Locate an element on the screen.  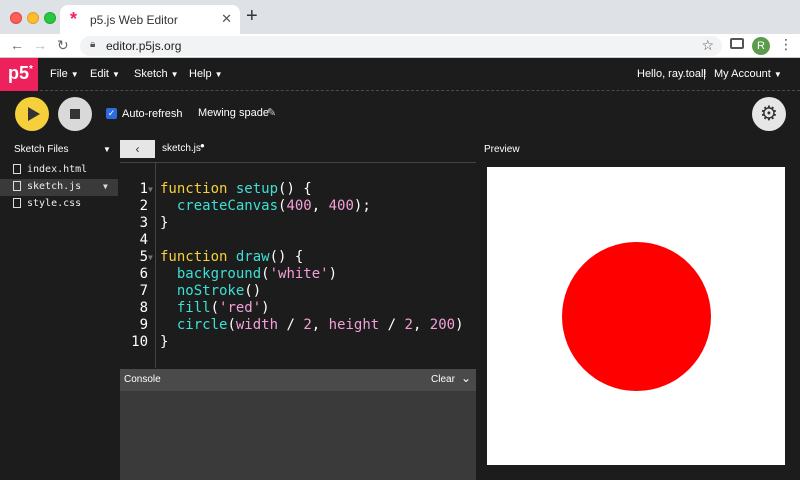
editor-file-tab: sketch.js is located at coordinates (181, 148).